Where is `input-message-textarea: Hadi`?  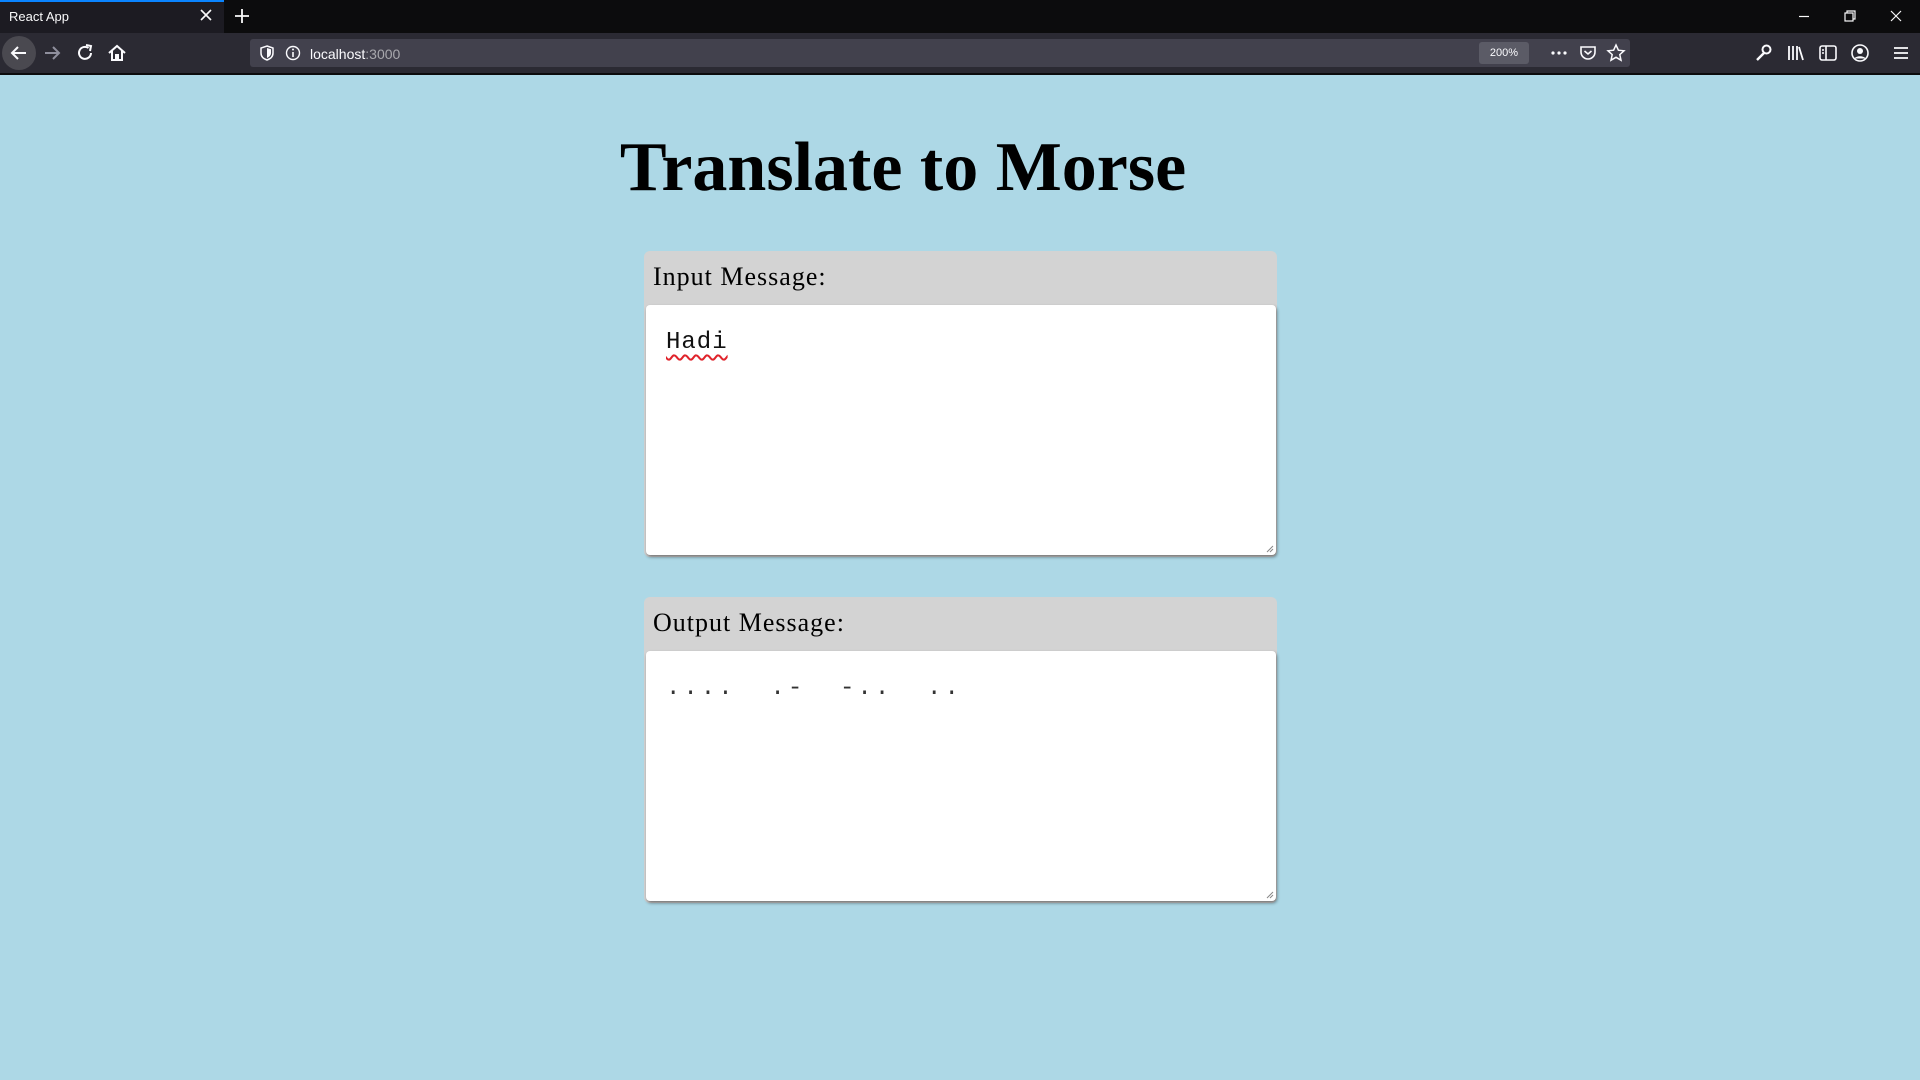
input-message-textarea: Hadi is located at coordinates (961, 430).